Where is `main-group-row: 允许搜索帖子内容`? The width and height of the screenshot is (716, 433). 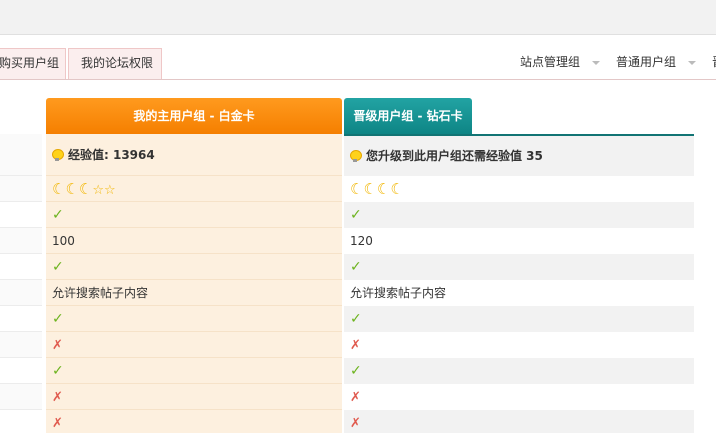 main-group-row: 允许搜索帖子内容 is located at coordinates (194, 293).